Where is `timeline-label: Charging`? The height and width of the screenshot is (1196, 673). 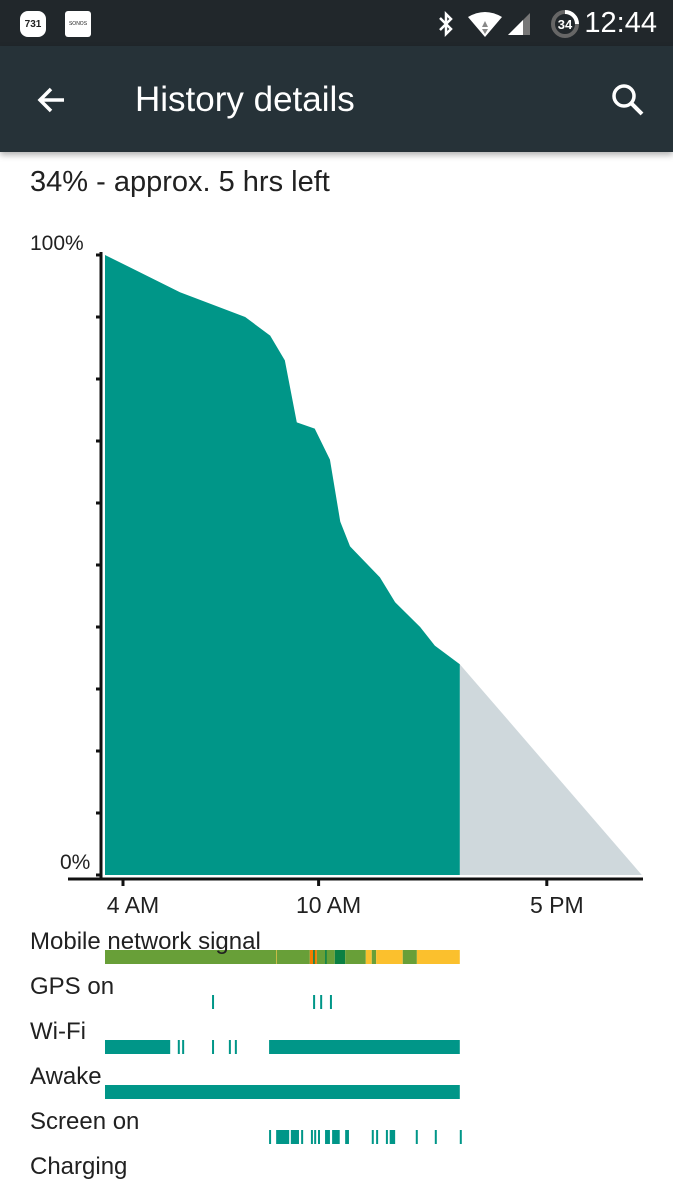
timeline-label: Charging is located at coordinates (79, 1166).